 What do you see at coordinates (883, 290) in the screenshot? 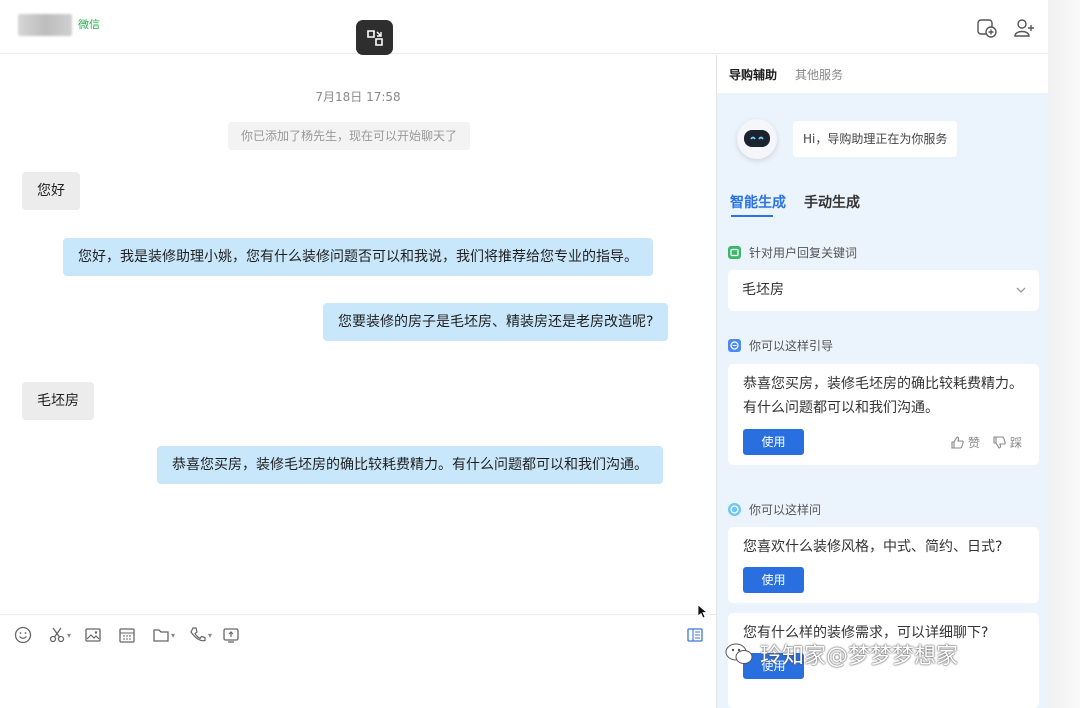
I see `keyword-select: 毛坯房` at bounding box center [883, 290].